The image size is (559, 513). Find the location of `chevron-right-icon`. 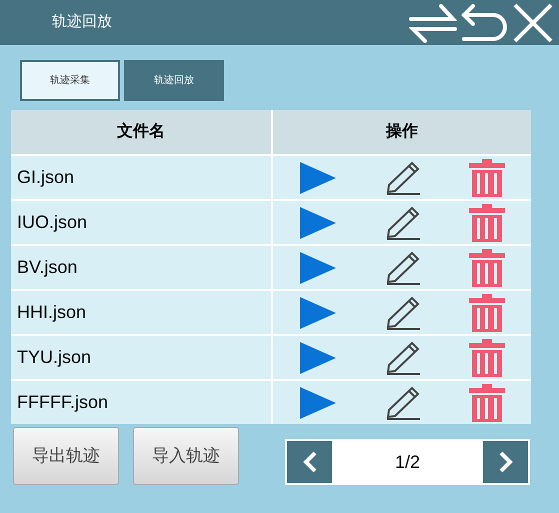

chevron-right-icon is located at coordinates (505, 462).